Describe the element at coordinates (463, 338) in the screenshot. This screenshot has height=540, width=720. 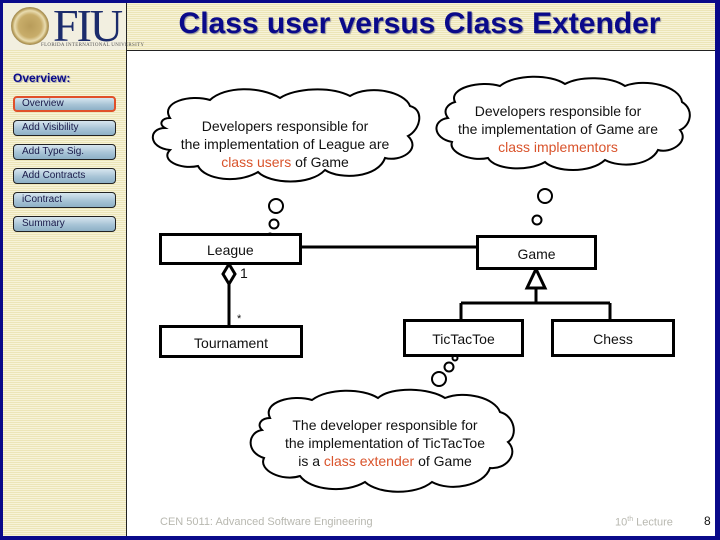
I see `class-tictactoe: TicTacToe` at that location.